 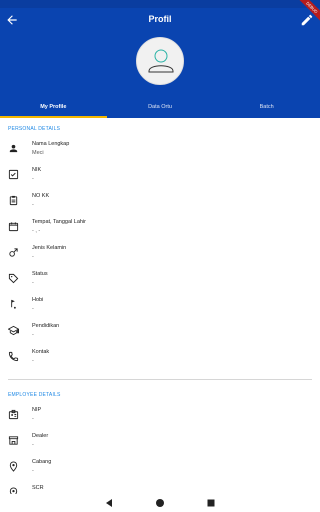 What do you see at coordinates (42, 462) in the screenshot?
I see `detail-label: Cabang` at bounding box center [42, 462].